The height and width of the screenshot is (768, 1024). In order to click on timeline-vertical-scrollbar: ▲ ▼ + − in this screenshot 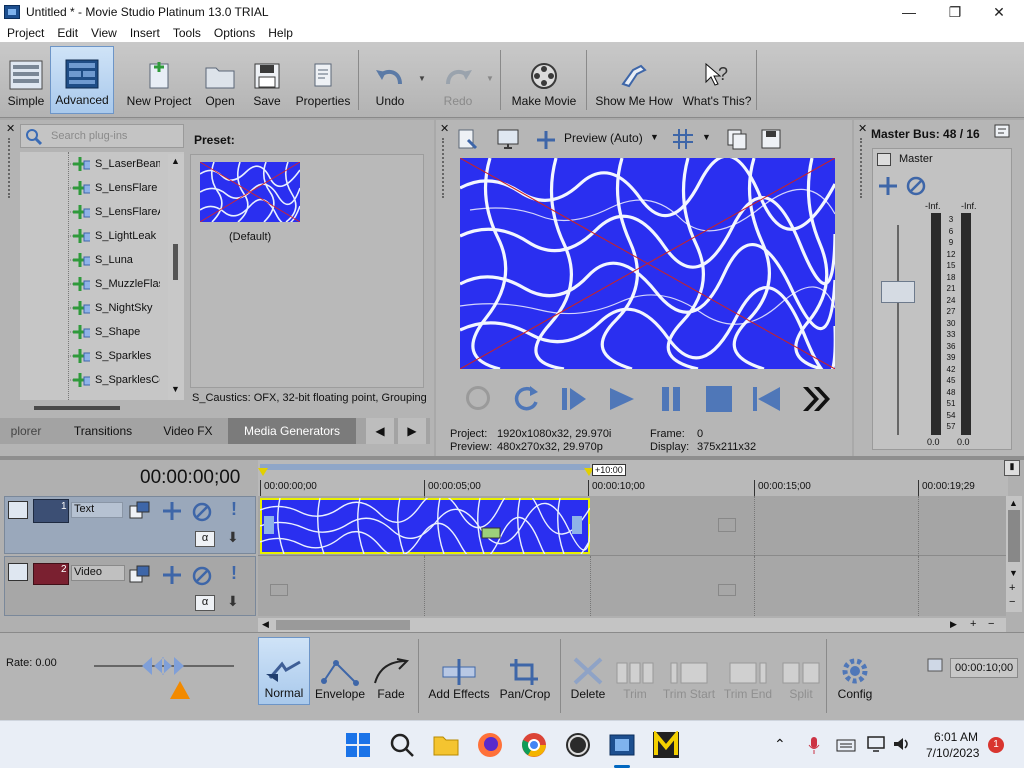, I will do `click(1014, 554)`.